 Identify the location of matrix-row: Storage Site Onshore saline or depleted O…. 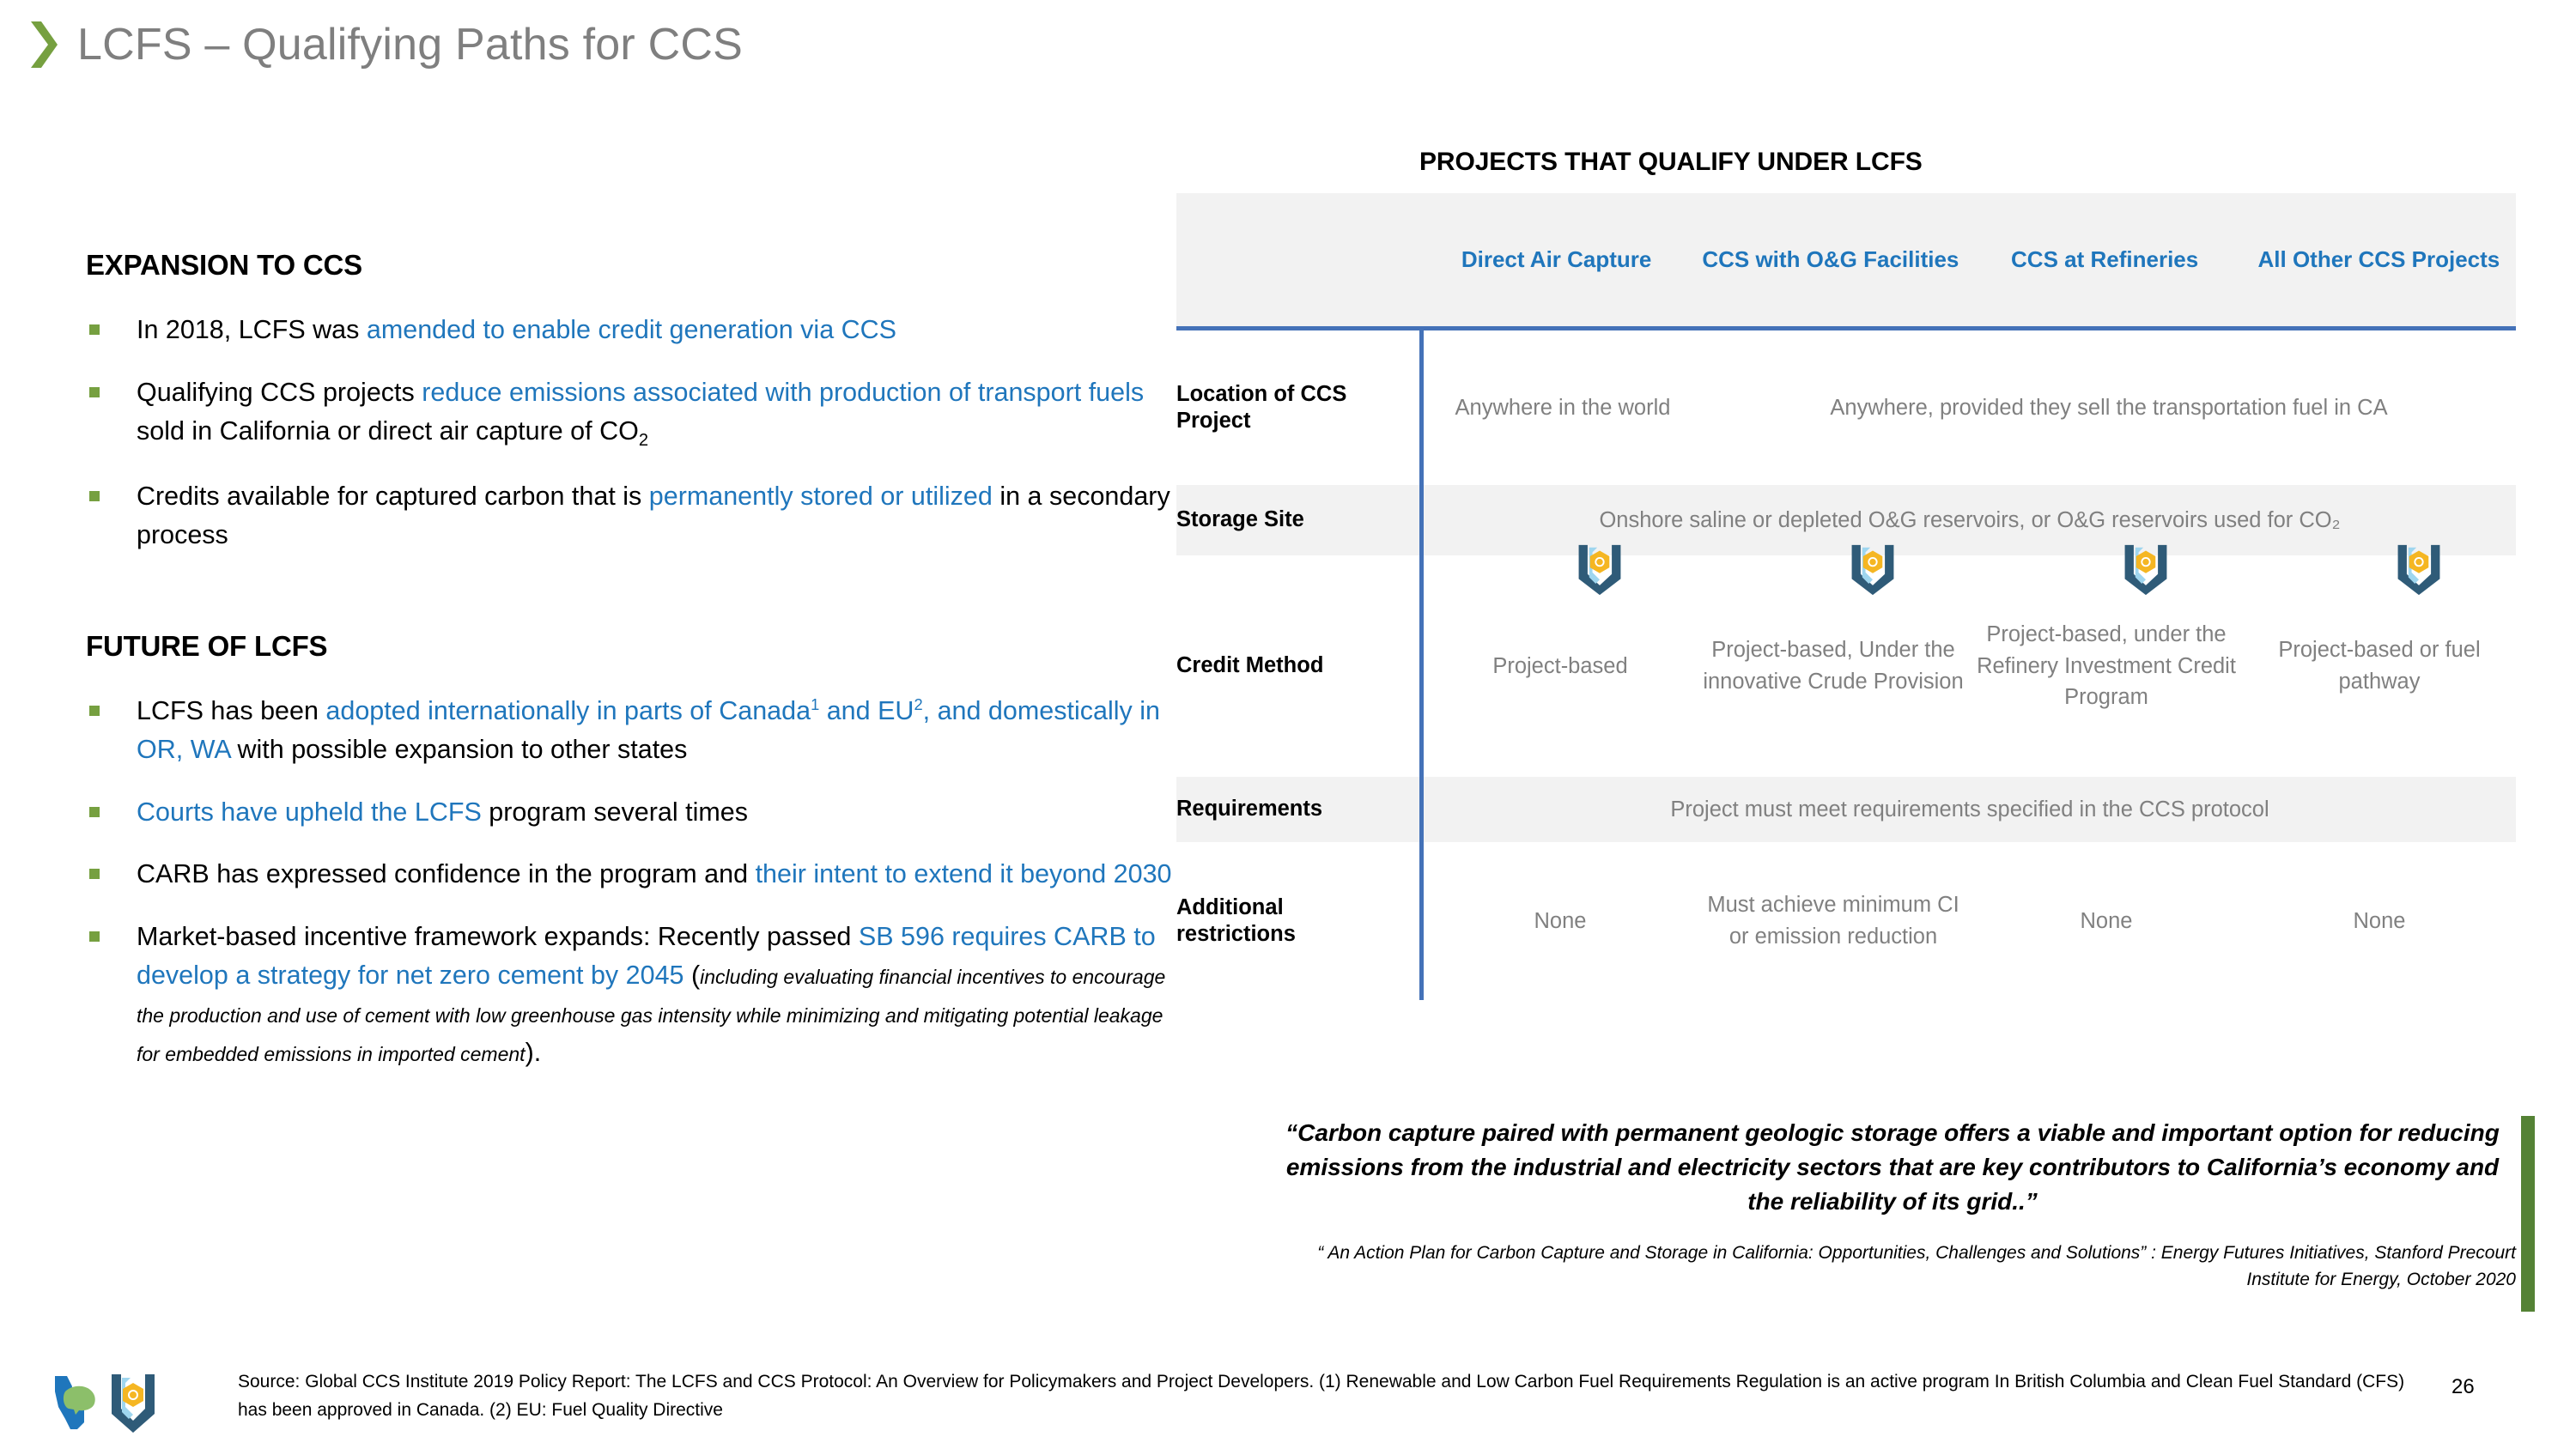
(1846, 520).